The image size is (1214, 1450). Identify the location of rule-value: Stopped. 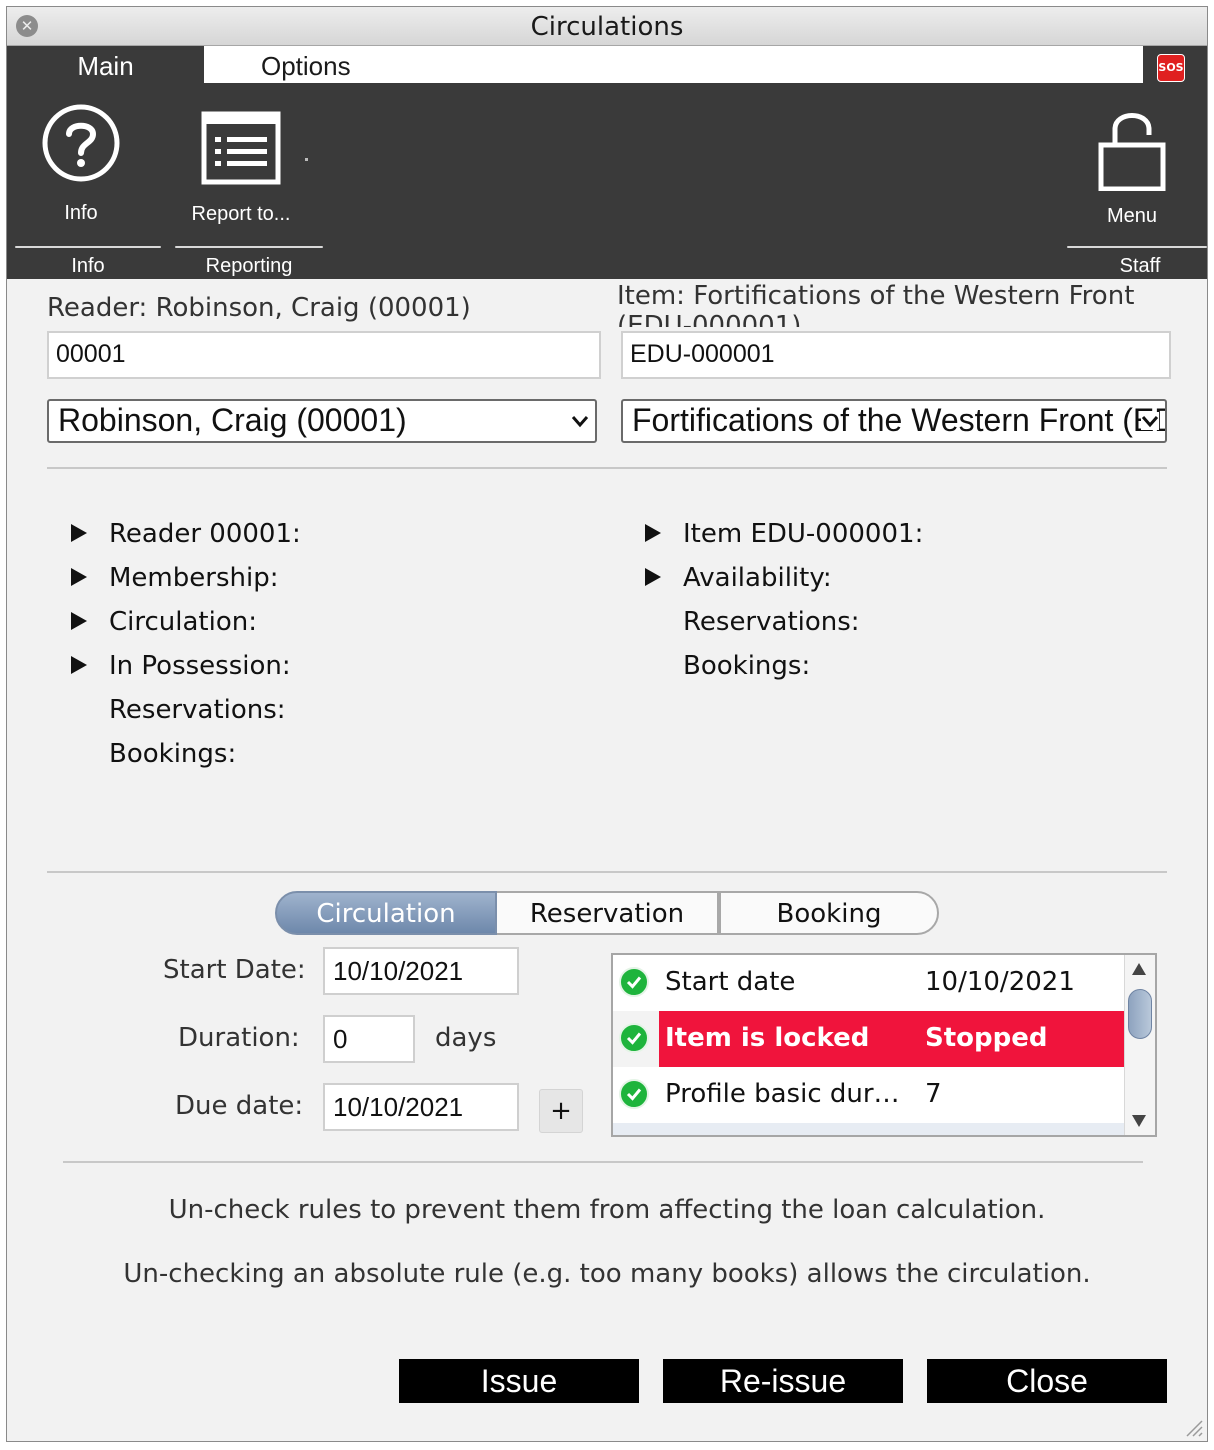
(986, 1038).